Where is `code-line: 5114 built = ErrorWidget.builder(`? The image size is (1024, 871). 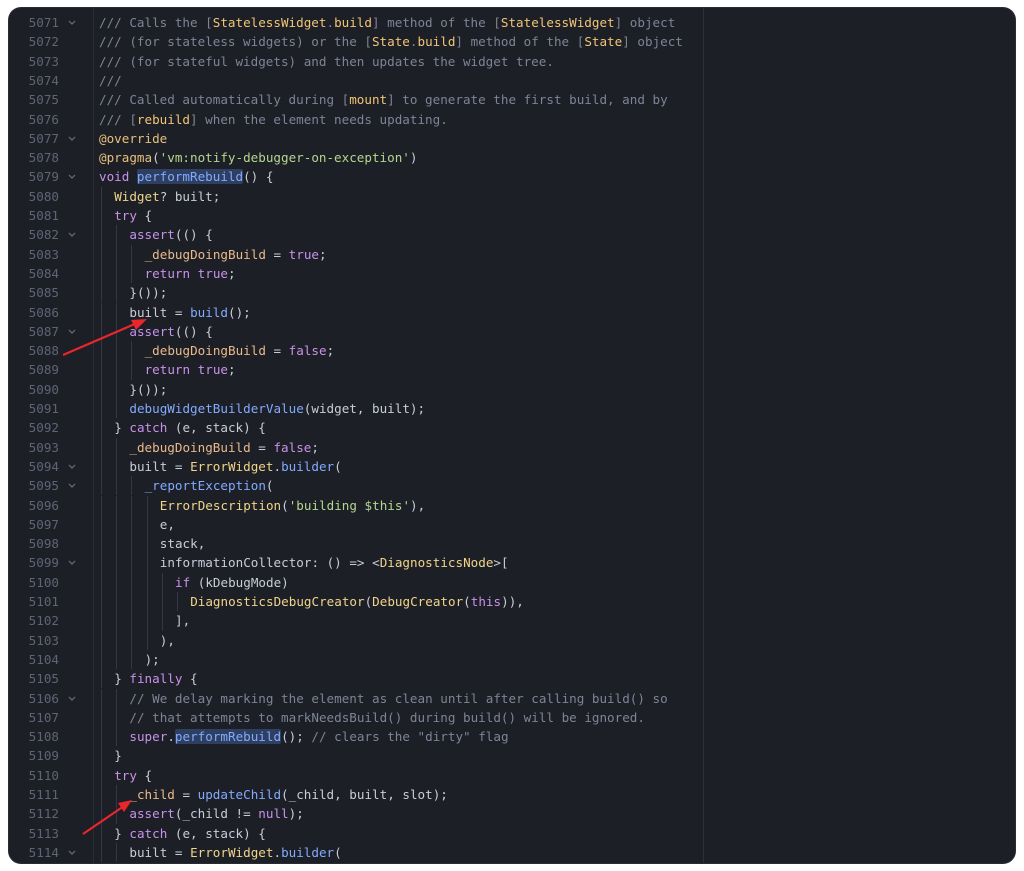 code-line: 5114 built = ErrorWidget.builder( is located at coordinates (512, 852).